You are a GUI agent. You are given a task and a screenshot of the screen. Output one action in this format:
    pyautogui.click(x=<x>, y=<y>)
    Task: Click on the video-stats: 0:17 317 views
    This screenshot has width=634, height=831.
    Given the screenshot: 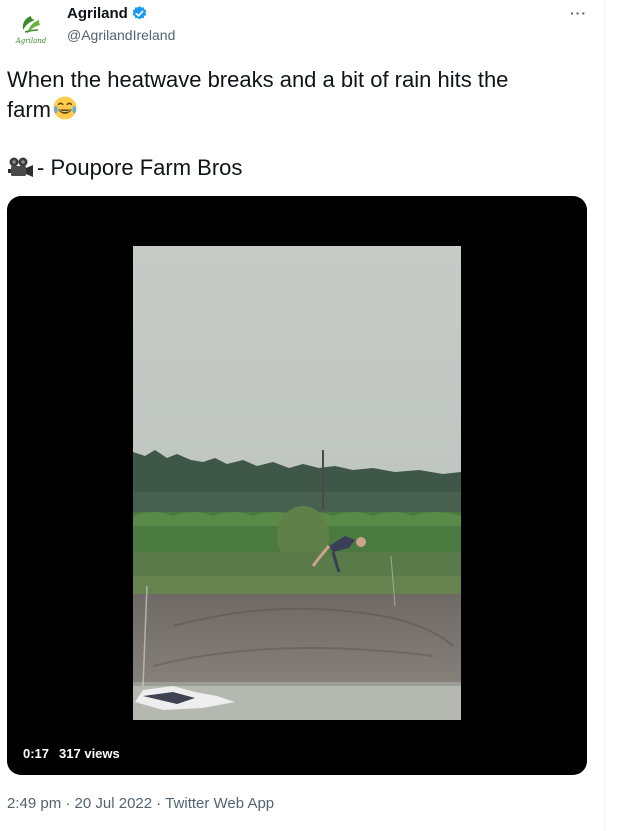 What is the action you would take?
    pyautogui.click(x=71, y=753)
    